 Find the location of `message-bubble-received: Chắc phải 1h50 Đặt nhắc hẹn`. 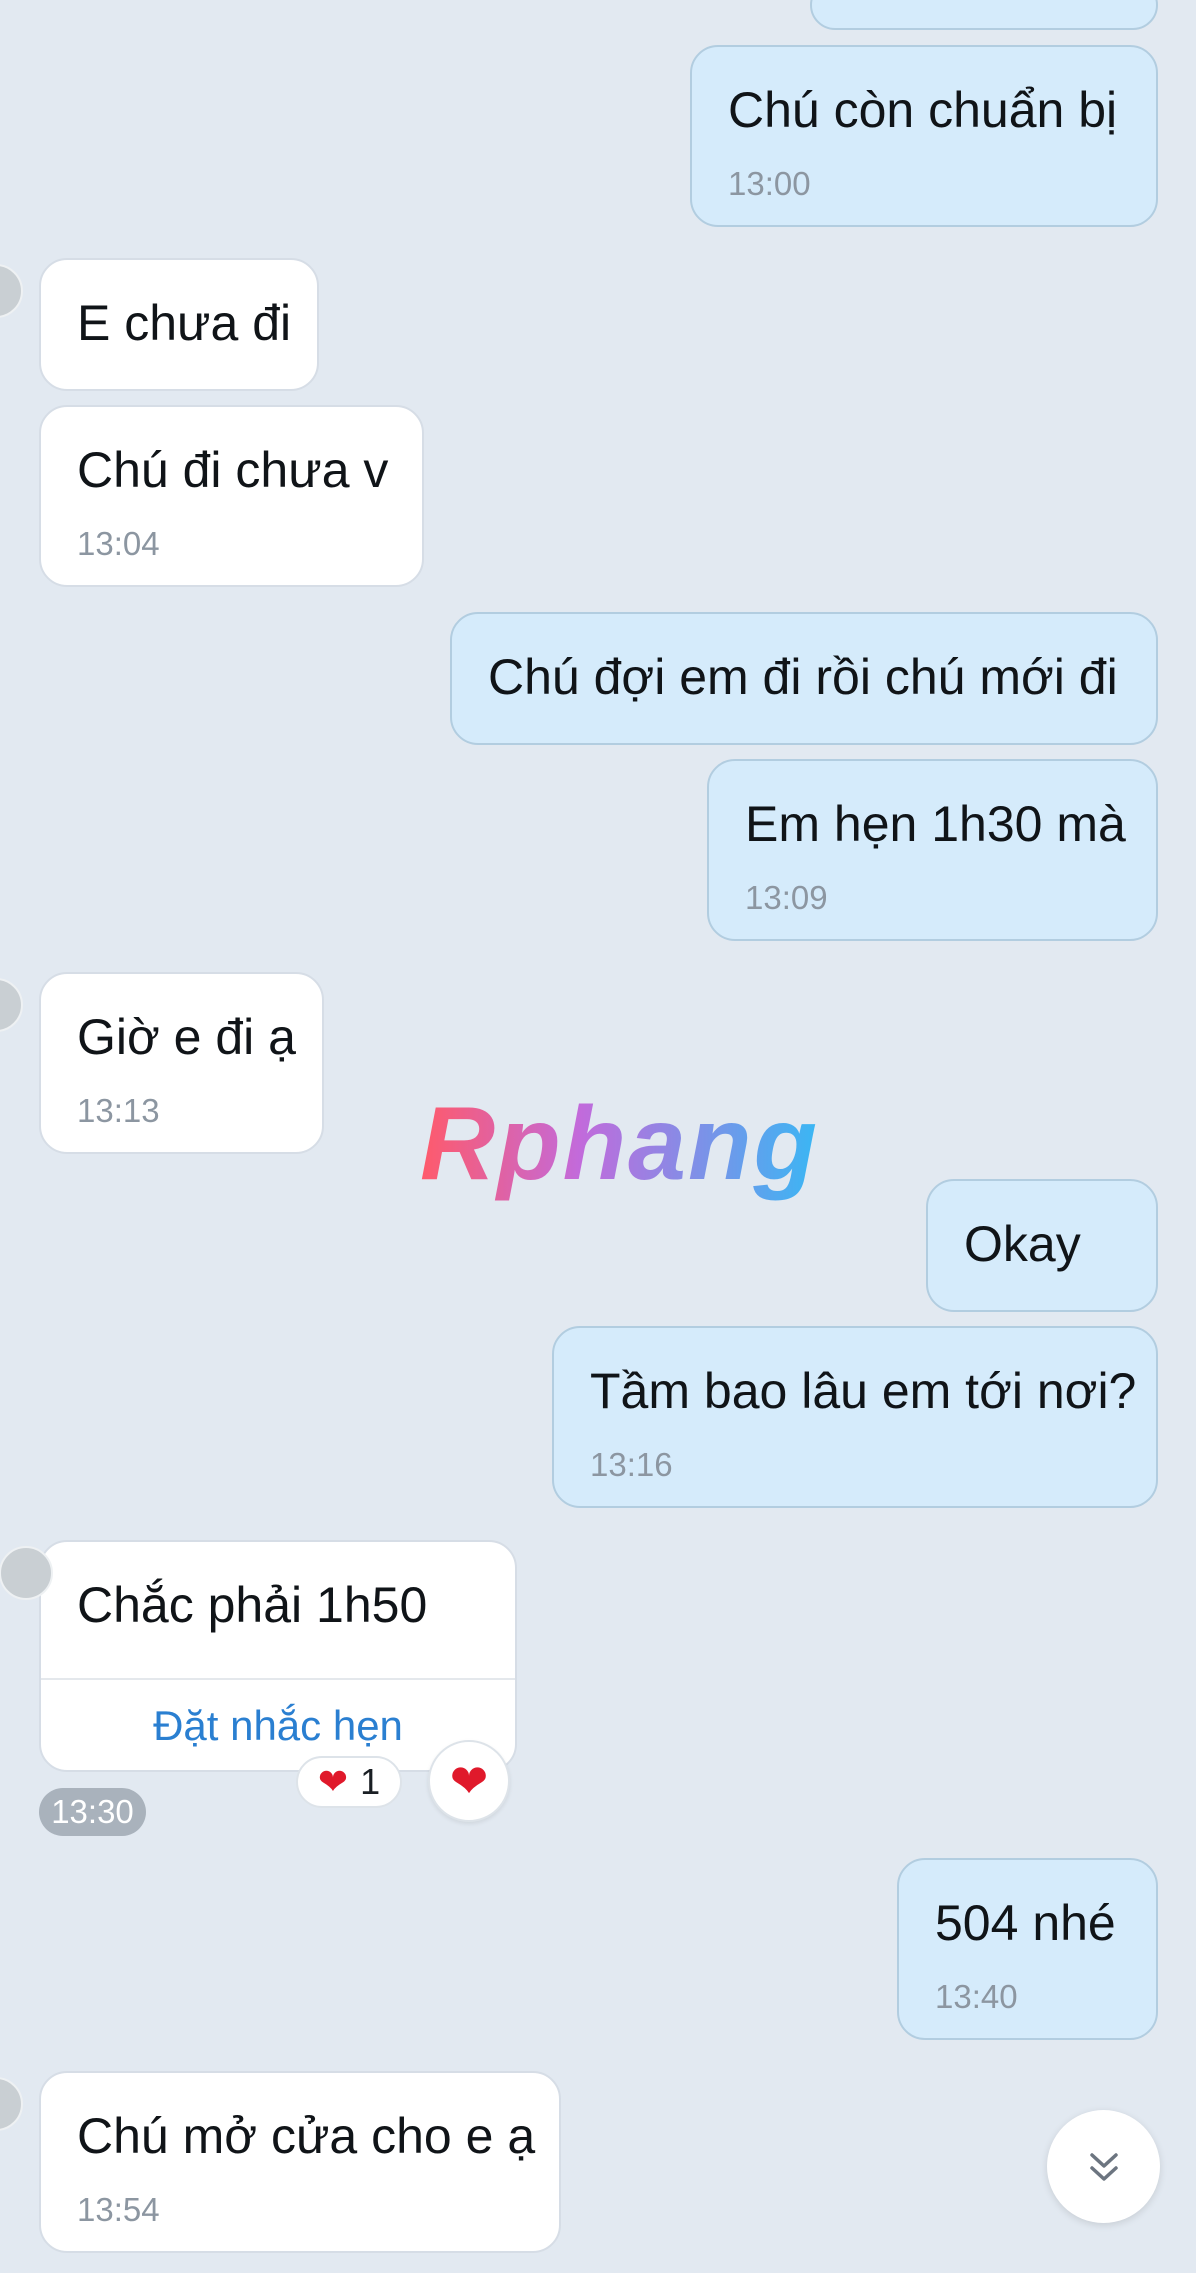

message-bubble-received: Chắc phải 1h50 Đặt nhắc hẹn is located at coordinates (258, 1656).